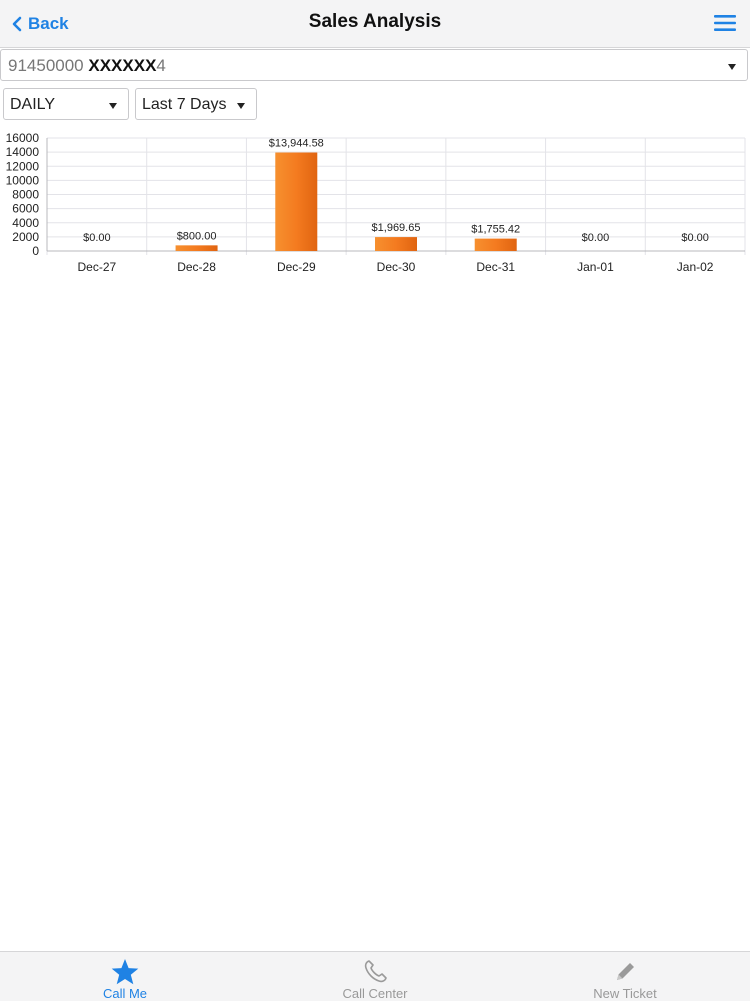 The image size is (750, 1001). I want to click on tab-label: New Ticket, so click(625, 993).